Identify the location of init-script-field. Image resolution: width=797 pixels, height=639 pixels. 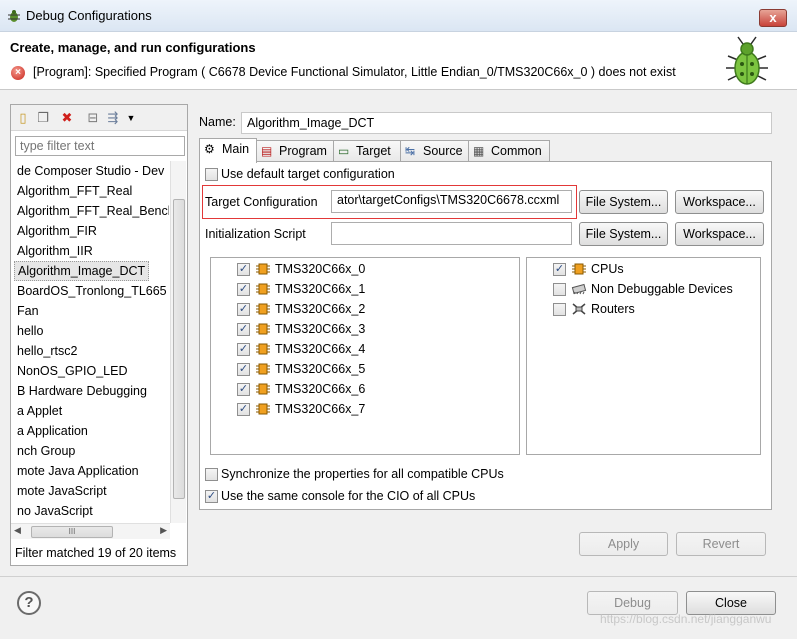
(451, 233).